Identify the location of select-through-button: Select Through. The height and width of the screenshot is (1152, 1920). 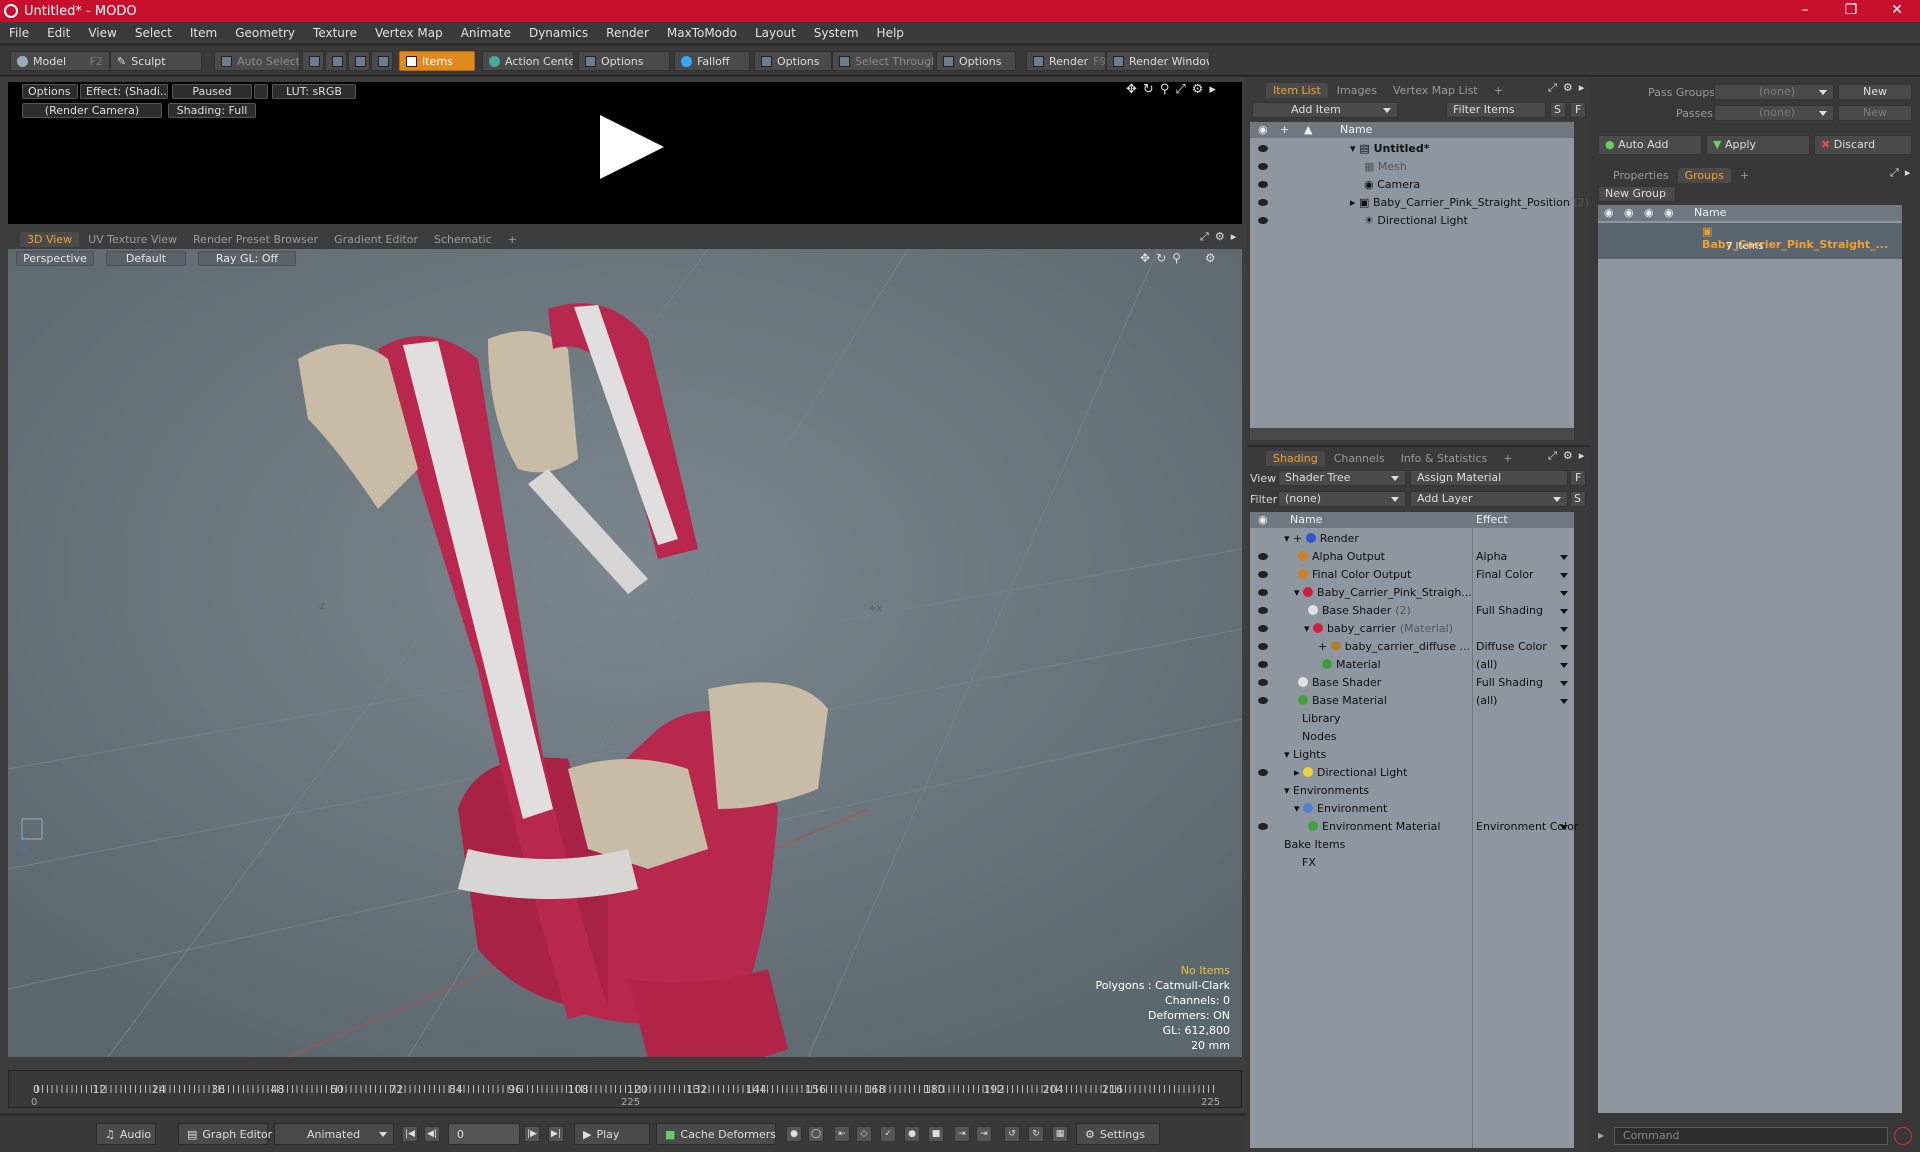
(883, 61).